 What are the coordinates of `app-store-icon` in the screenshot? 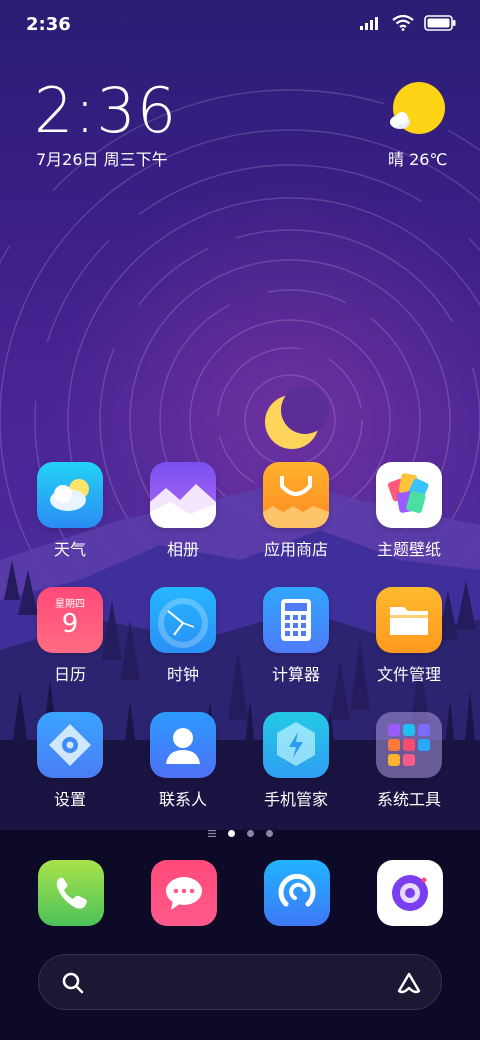 It's located at (296, 495).